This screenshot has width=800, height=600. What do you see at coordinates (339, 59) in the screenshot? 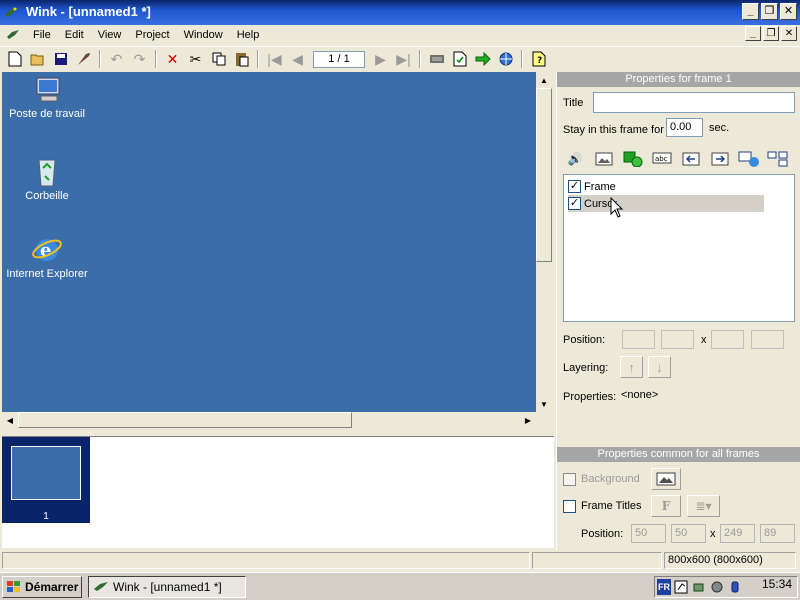
I see `frame-counter: 1 / 1` at bounding box center [339, 59].